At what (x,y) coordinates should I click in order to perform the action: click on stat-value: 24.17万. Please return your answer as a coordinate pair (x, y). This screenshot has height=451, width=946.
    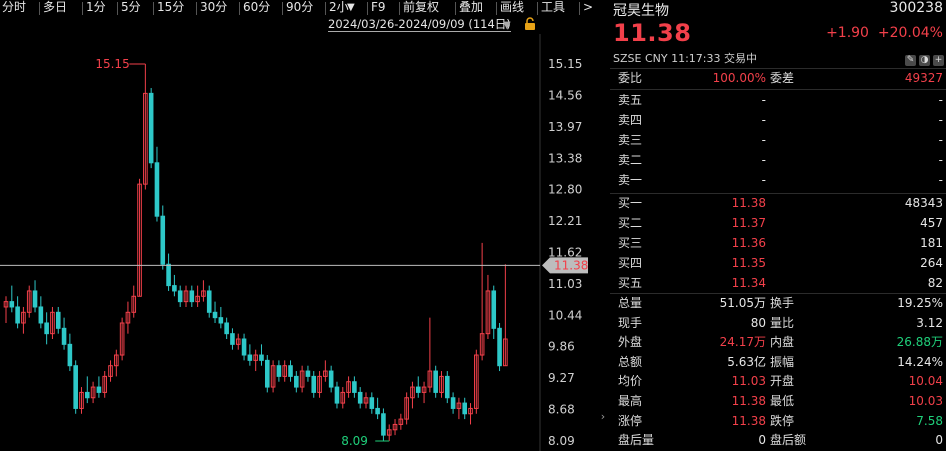
    Looking at the image, I should click on (742, 342).